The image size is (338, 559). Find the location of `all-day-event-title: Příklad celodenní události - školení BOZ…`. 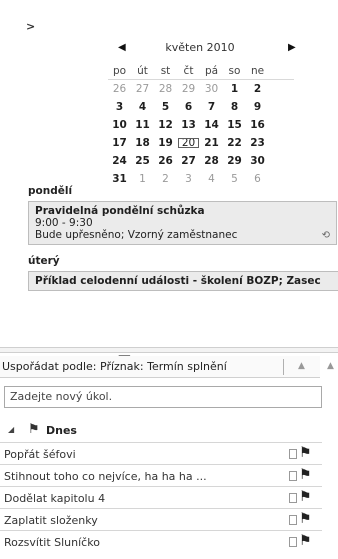

all-day-event-title: Příklad celodenní události - školení BOZ… is located at coordinates (178, 281).